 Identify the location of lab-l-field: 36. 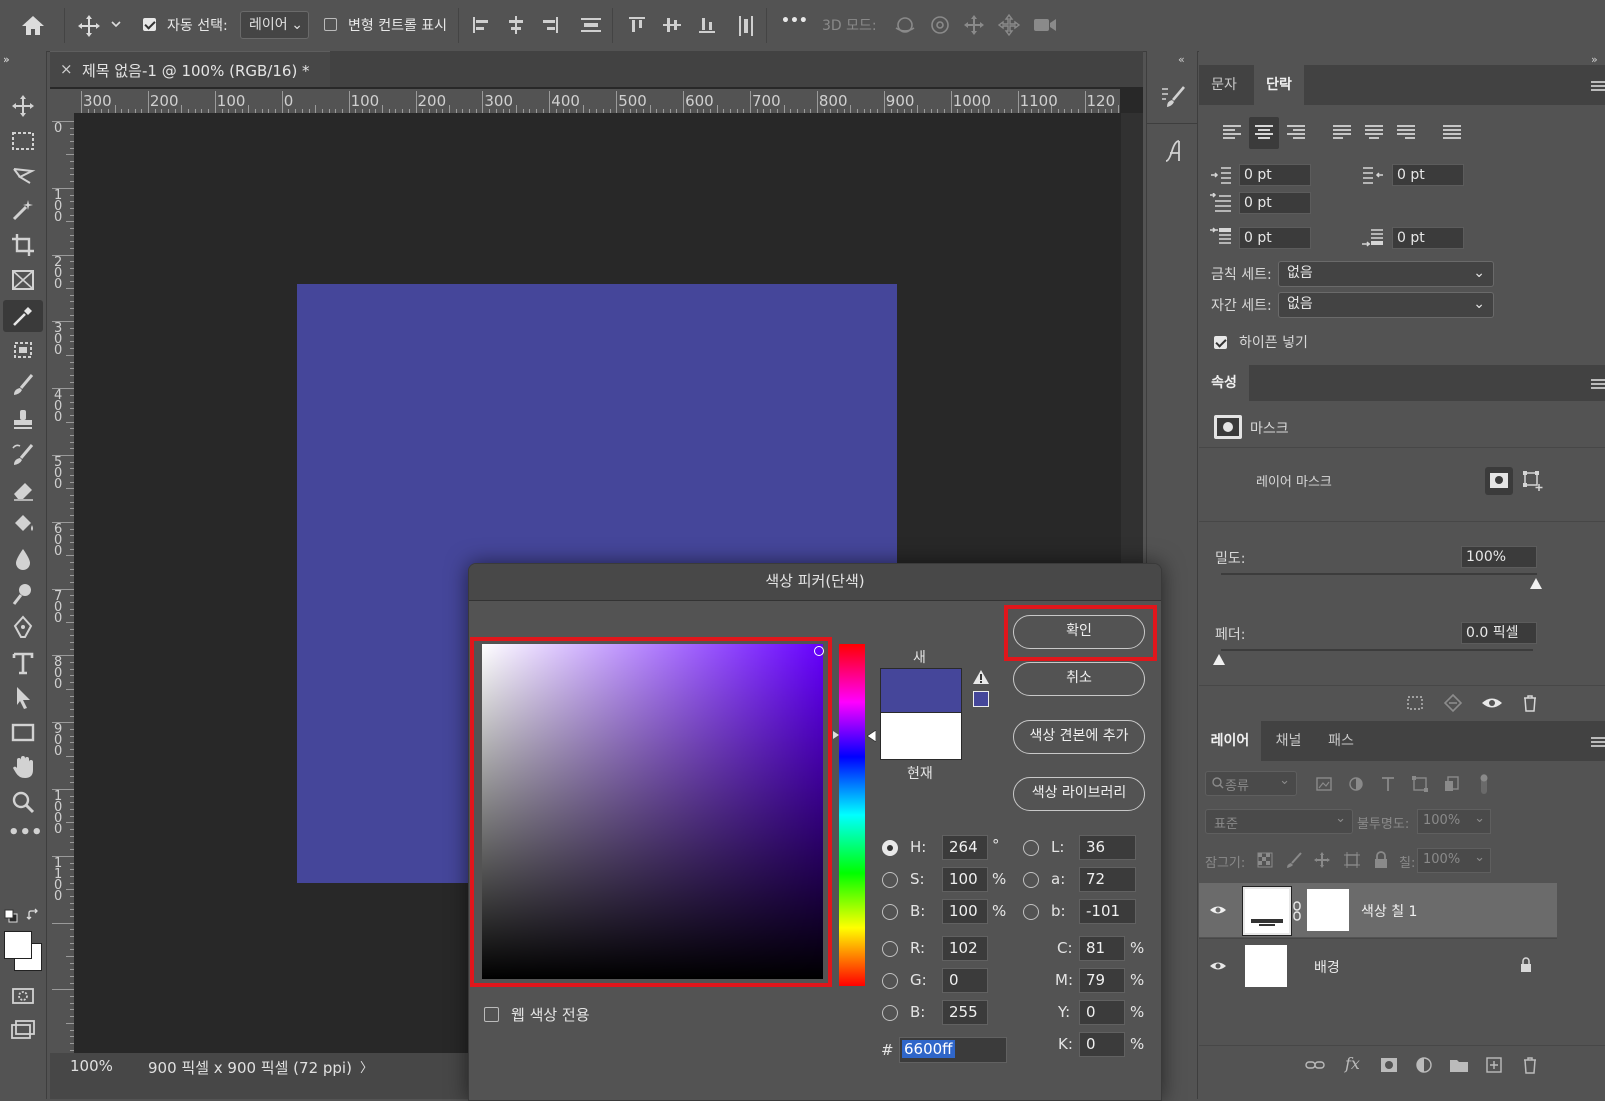
(1107, 847).